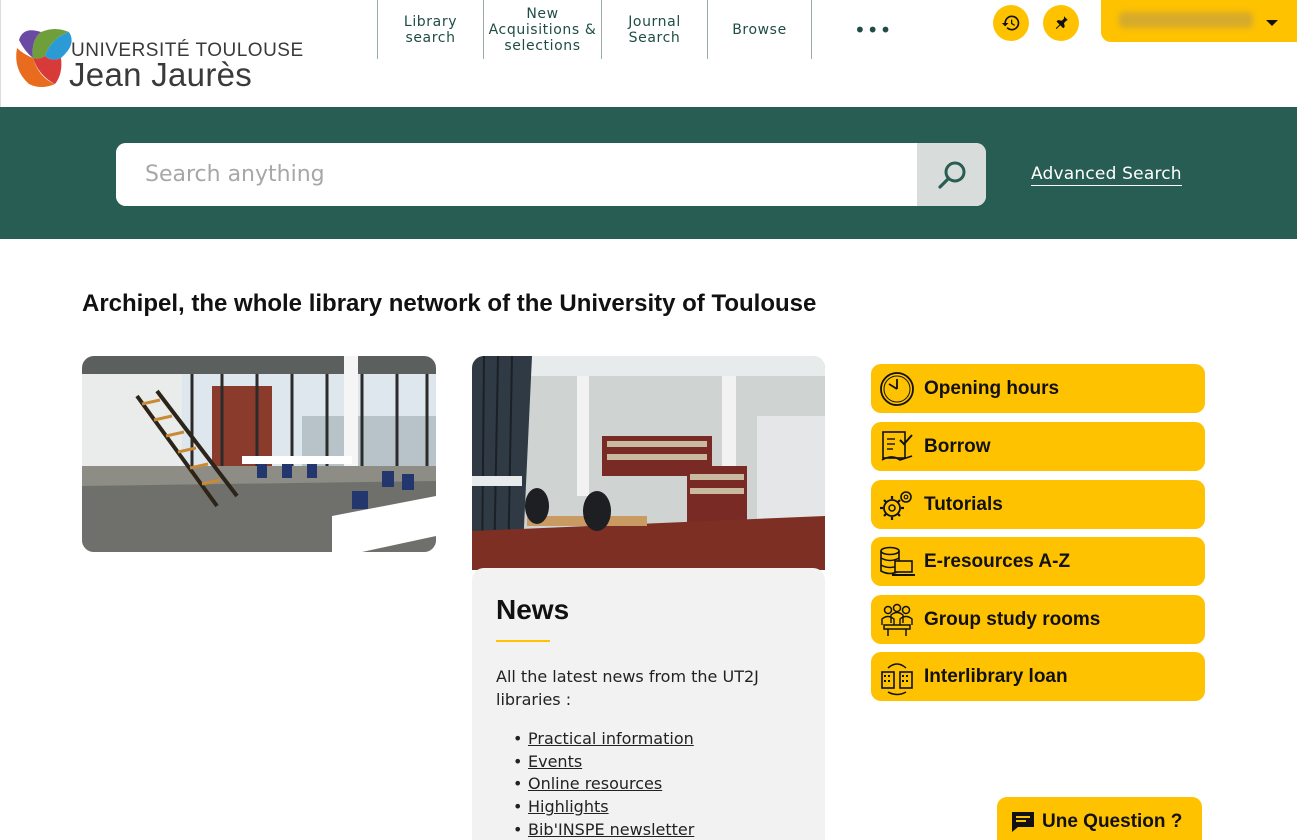  Describe the element at coordinates (516, 174) in the screenshot. I see `search-input` at that location.